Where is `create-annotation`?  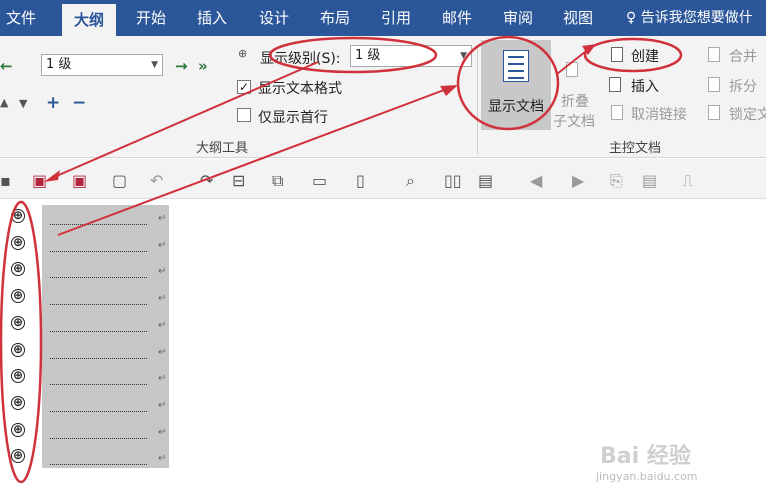 create-annotation is located at coordinates (633, 55).